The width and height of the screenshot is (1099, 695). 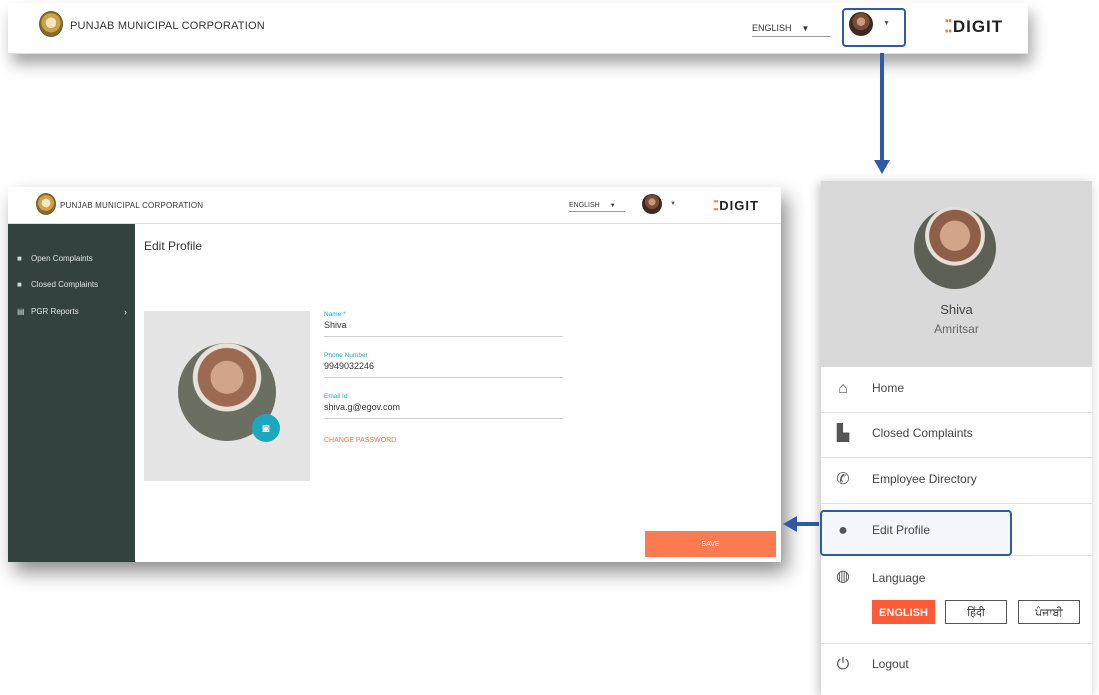 I want to click on folder-icon: ■, so click(x=19, y=258).